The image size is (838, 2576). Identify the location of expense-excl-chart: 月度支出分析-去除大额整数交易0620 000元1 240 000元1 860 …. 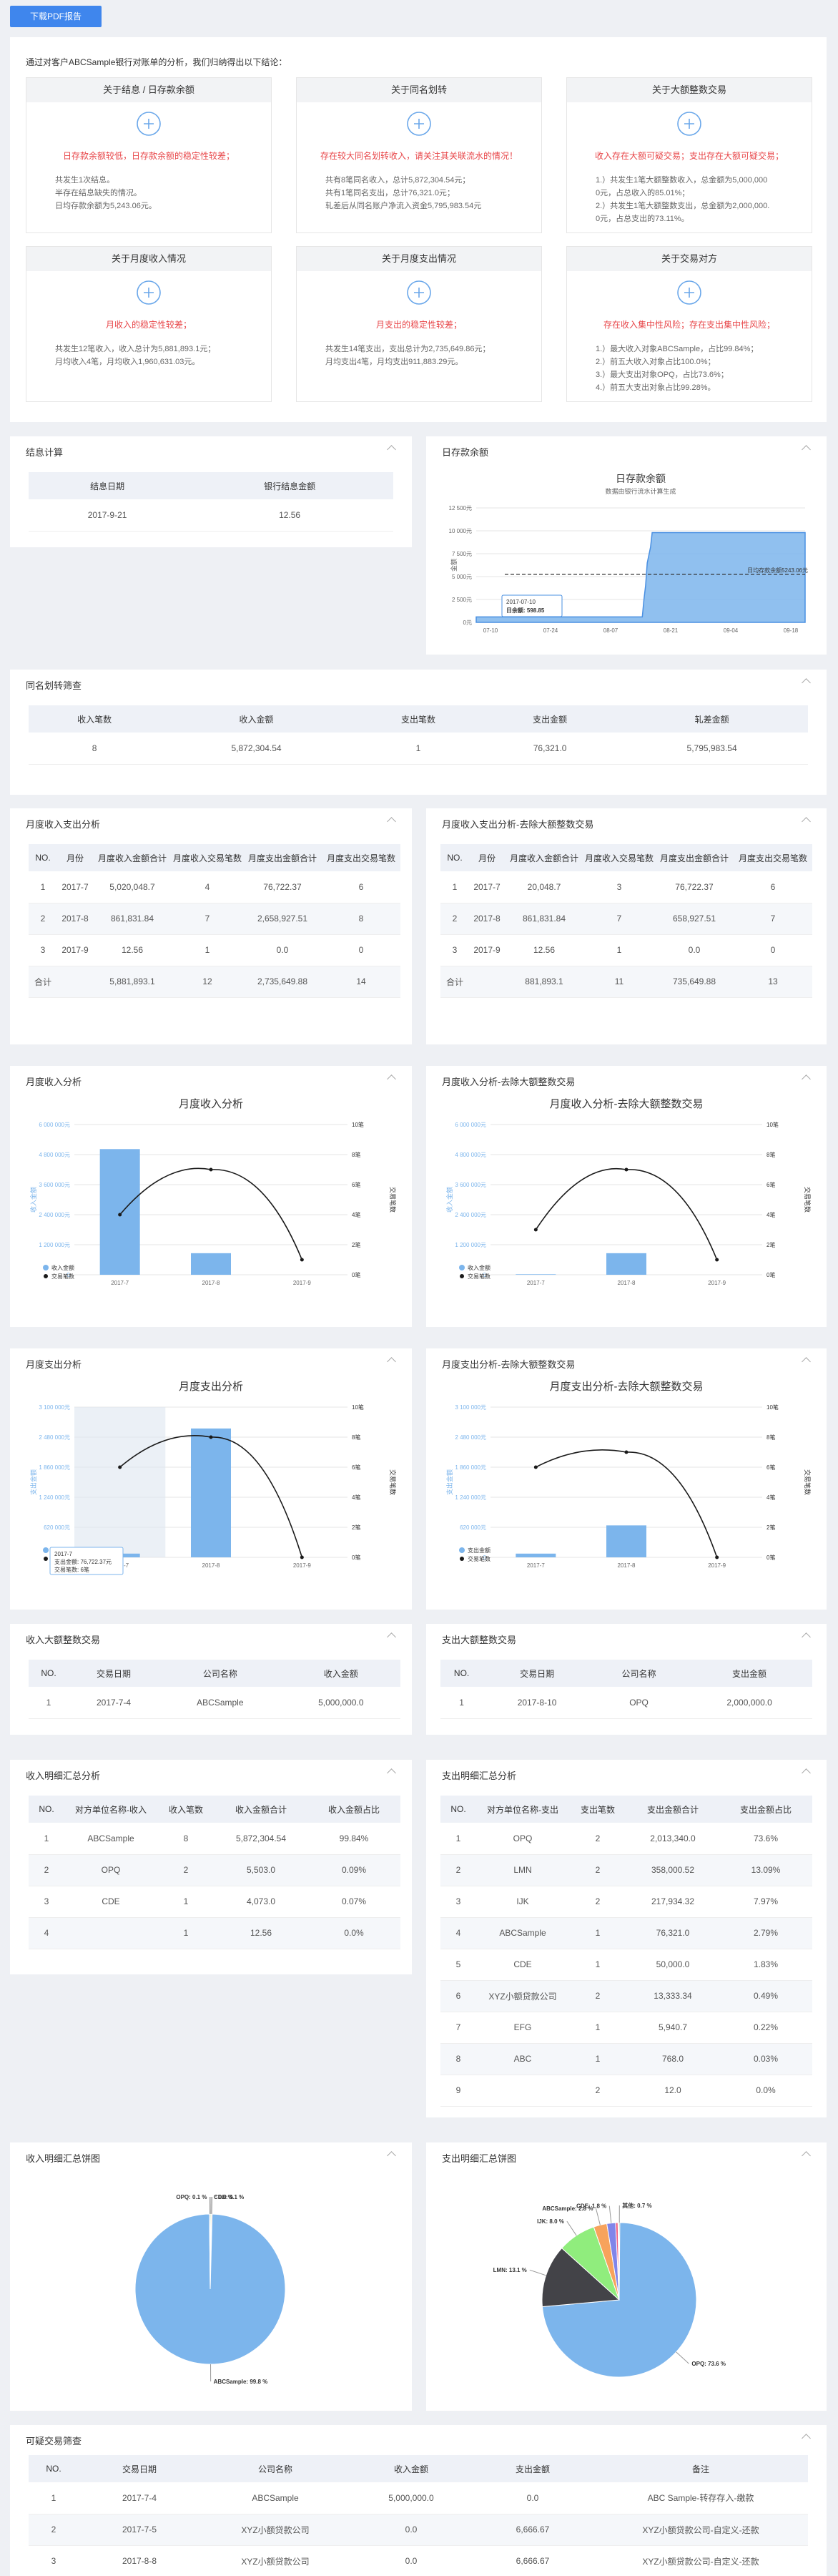
(628, 1474).